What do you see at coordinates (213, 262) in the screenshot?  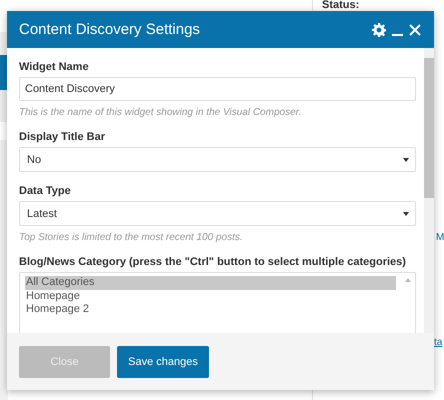 I see `field-label: Blog/News Category (press the "Ctrl" button to select multiple categories)` at bounding box center [213, 262].